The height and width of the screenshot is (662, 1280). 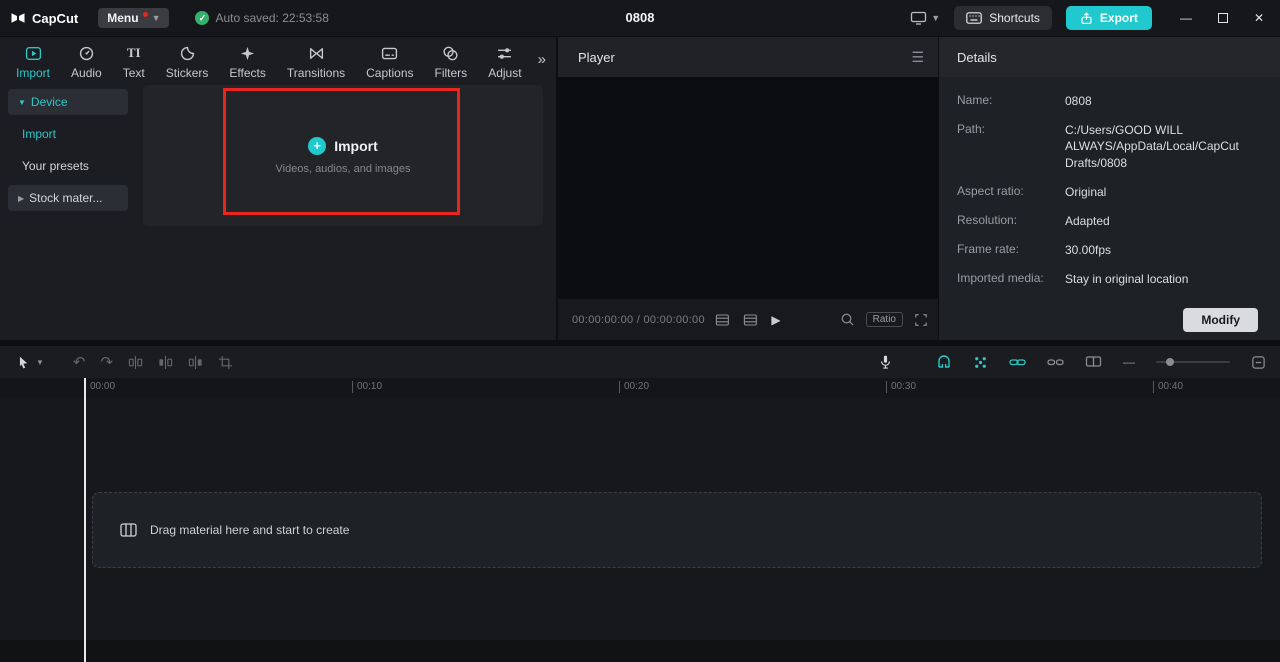 I want to click on tab-label: Filters, so click(x=451, y=73).